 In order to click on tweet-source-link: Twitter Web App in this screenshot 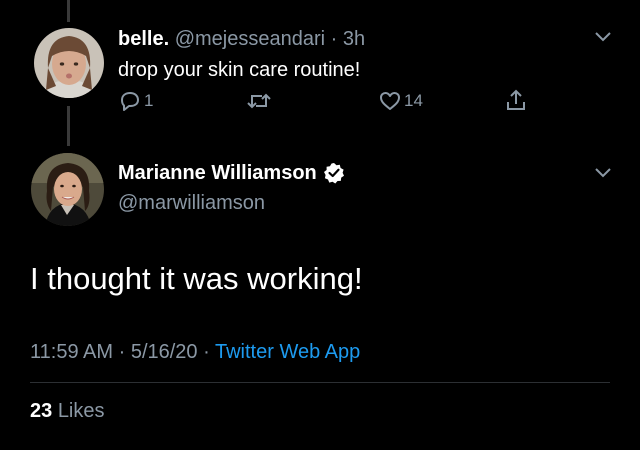, I will do `click(287, 352)`.